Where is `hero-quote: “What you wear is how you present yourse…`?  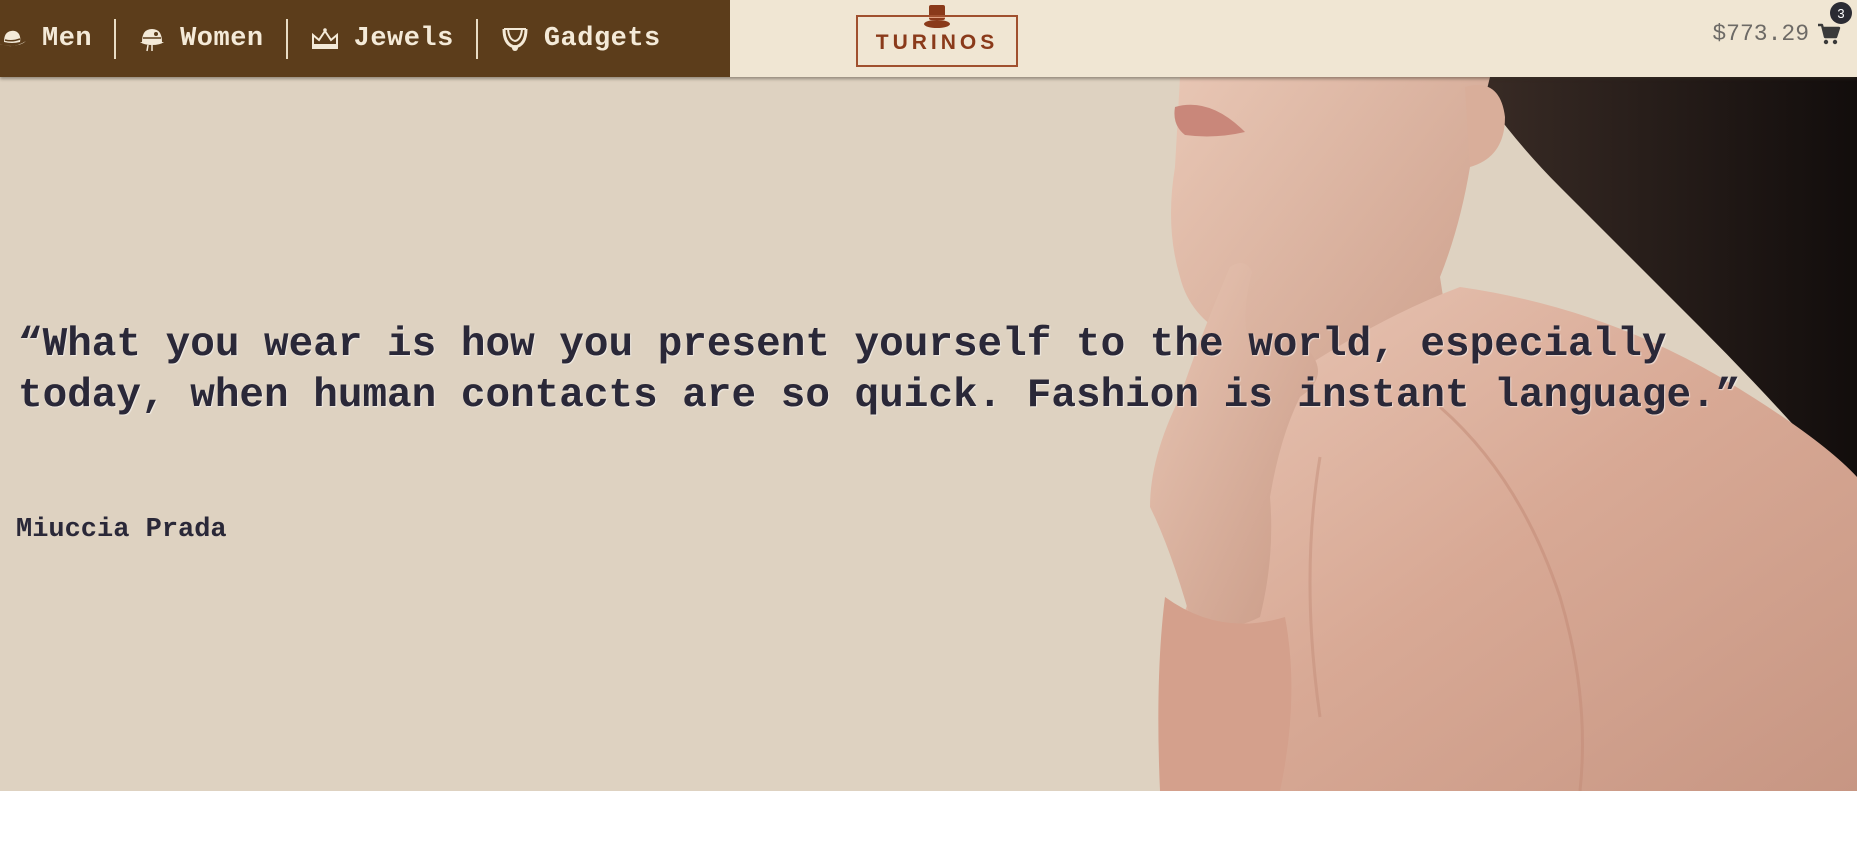 hero-quote: “What you wear is how you present yourse… is located at coordinates (879, 370).